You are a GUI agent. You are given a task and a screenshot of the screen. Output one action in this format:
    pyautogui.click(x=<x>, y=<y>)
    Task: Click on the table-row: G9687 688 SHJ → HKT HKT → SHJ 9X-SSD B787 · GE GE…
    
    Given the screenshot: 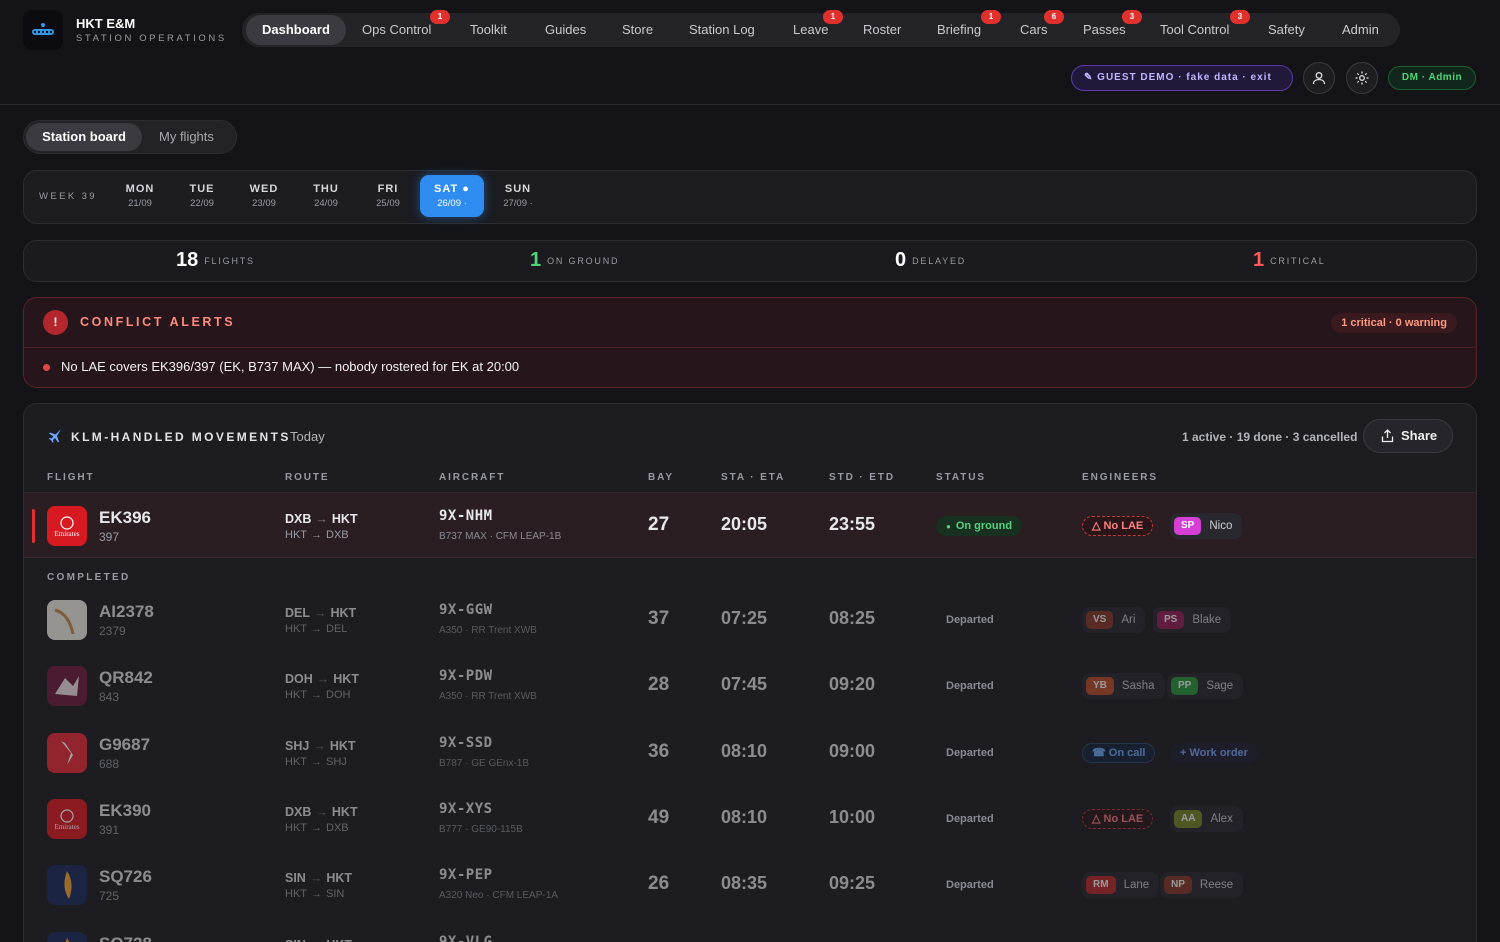 What is the action you would take?
    pyautogui.click(x=750, y=753)
    